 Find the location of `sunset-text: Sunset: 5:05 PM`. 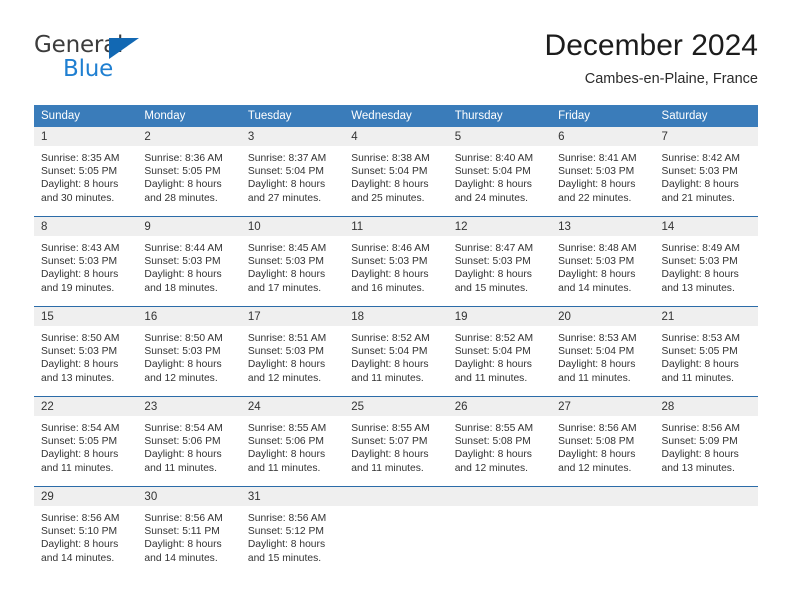

sunset-text: Sunset: 5:05 PM is located at coordinates (79, 172).